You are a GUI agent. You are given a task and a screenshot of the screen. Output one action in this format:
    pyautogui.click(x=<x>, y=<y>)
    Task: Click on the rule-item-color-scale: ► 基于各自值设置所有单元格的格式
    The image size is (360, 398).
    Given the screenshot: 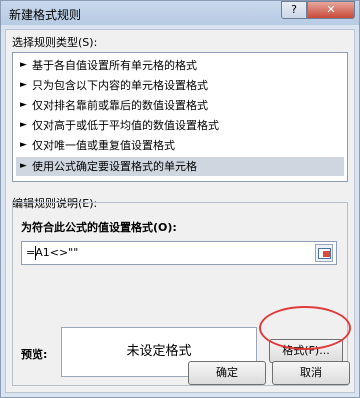 What is the action you would take?
    pyautogui.click(x=180, y=65)
    